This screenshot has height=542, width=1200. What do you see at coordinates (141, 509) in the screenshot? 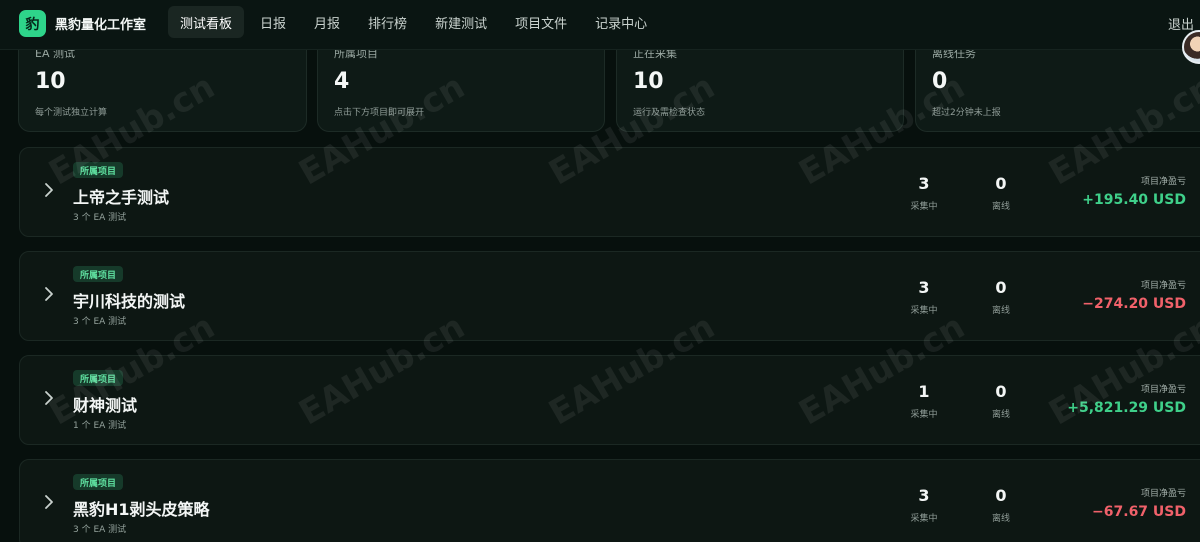
I see `project-name: 黑豹H1剥头皮策略` at bounding box center [141, 509].